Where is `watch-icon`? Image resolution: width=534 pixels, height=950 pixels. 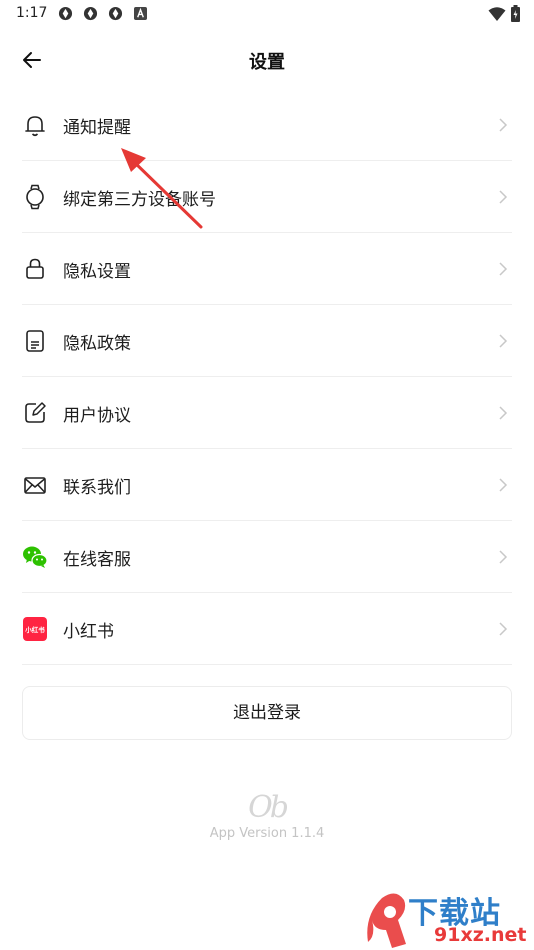
watch-icon is located at coordinates (35, 197).